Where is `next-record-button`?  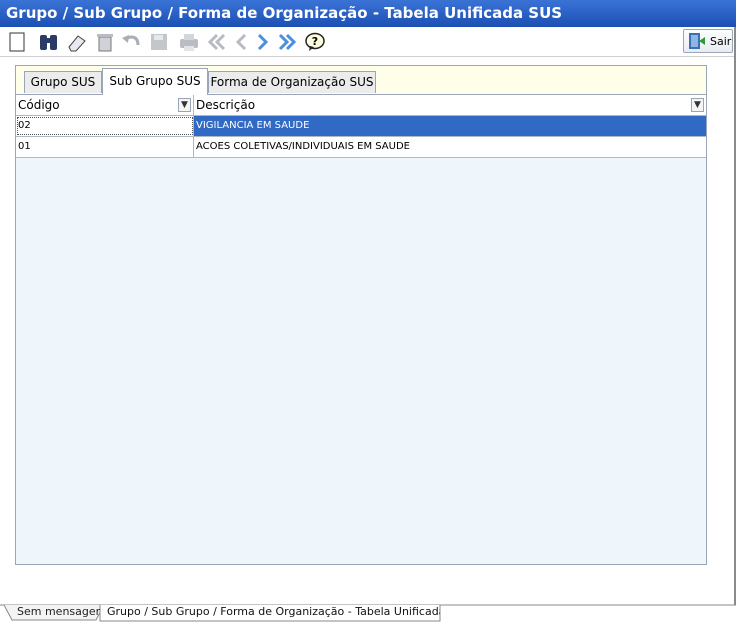
next-record-button is located at coordinates (263, 42).